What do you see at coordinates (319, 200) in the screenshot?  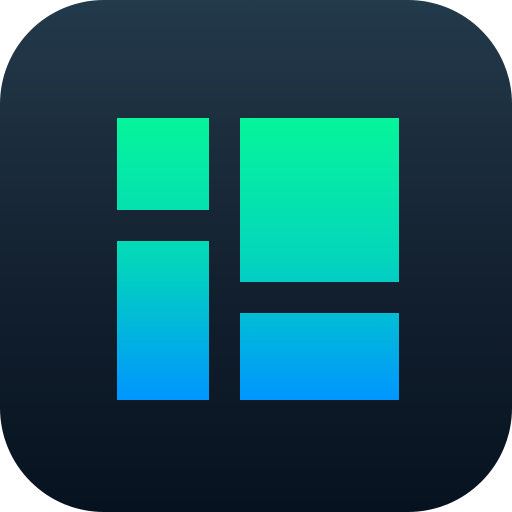 I see `layout-tile-top-right` at bounding box center [319, 200].